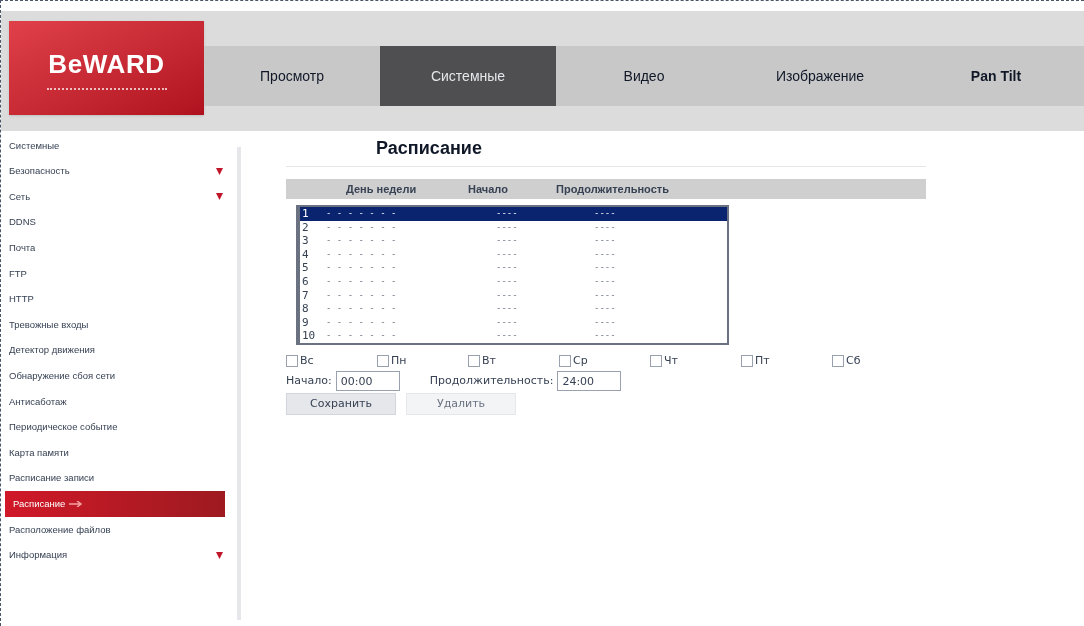  I want to click on arrow-icon, so click(76, 504).